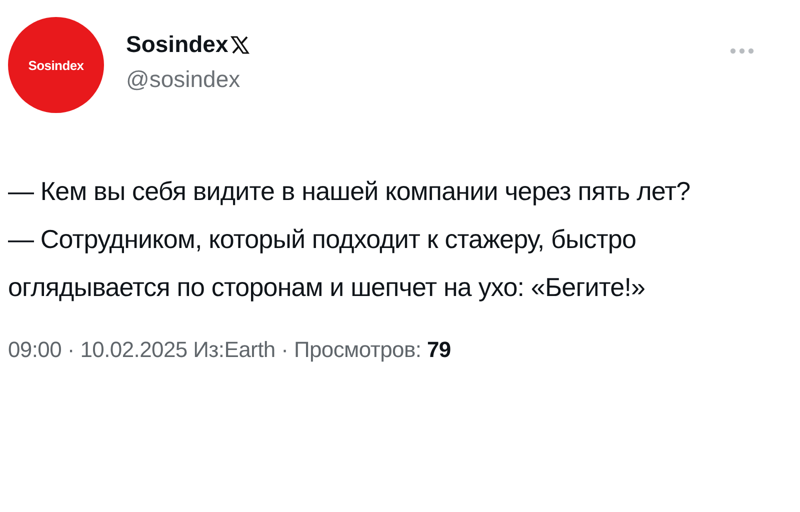  Describe the element at coordinates (240, 44) in the screenshot. I see `double-x-icon` at that location.